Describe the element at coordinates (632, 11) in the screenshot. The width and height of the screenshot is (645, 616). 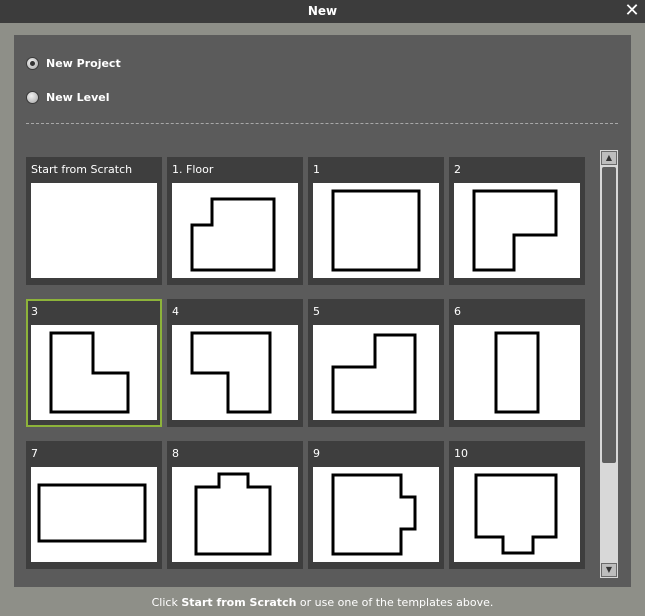
I see `close-icon: ✕` at that location.